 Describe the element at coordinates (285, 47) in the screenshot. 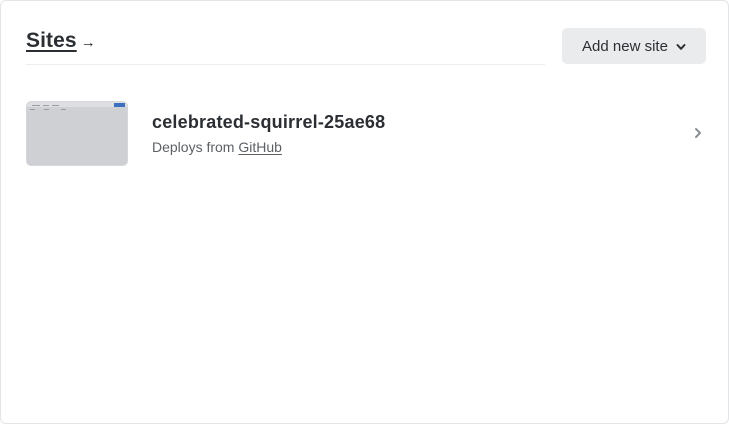

I see `sites-header: Sites →` at that location.